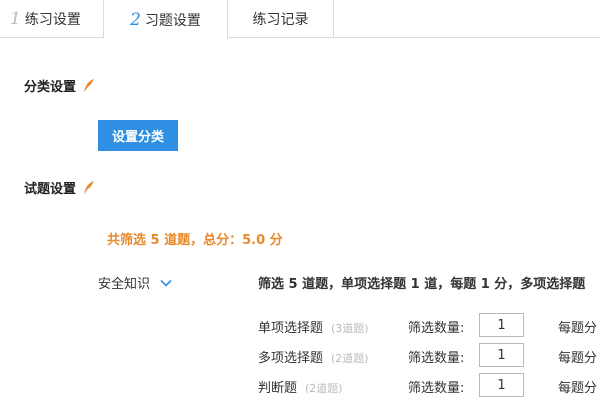 This screenshot has width=600, height=400. What do you see at coordinates (15, 19) in the screenshot?
I see `tab-number: 1` at bounding box center [15, 19].